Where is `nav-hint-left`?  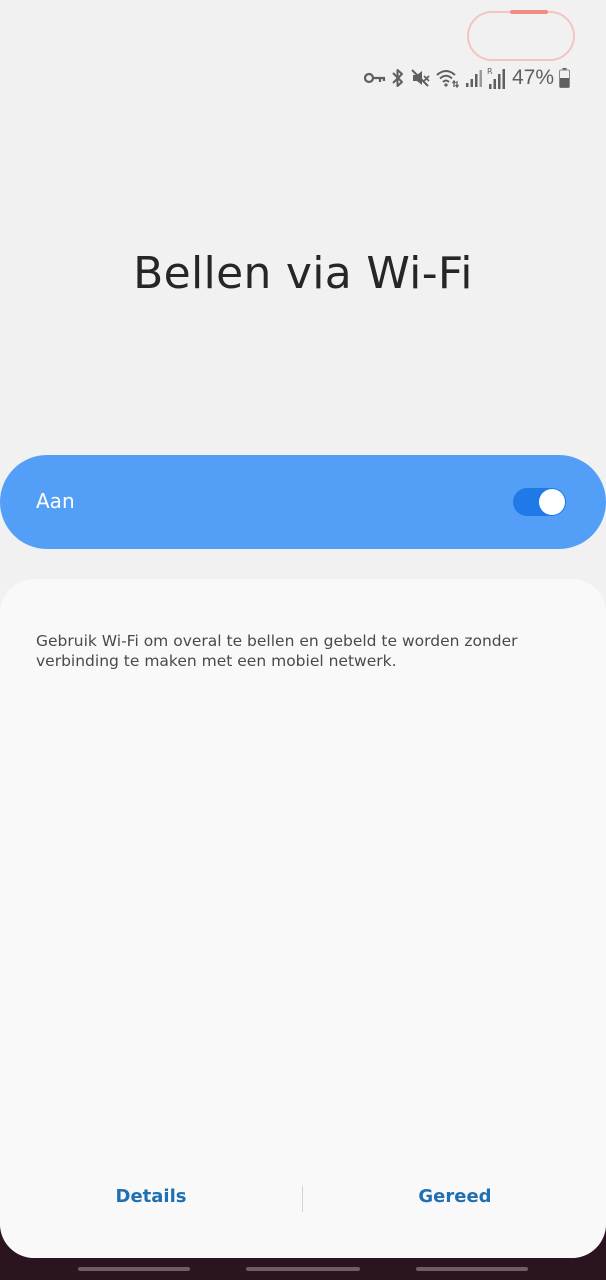
nav-hint-left is located at coordinates (134, 1269).